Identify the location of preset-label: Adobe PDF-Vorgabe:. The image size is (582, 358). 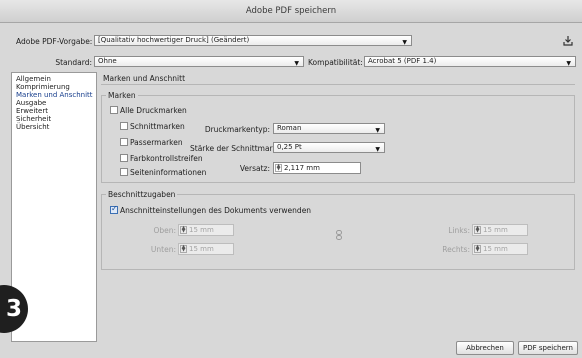
(54, 41).